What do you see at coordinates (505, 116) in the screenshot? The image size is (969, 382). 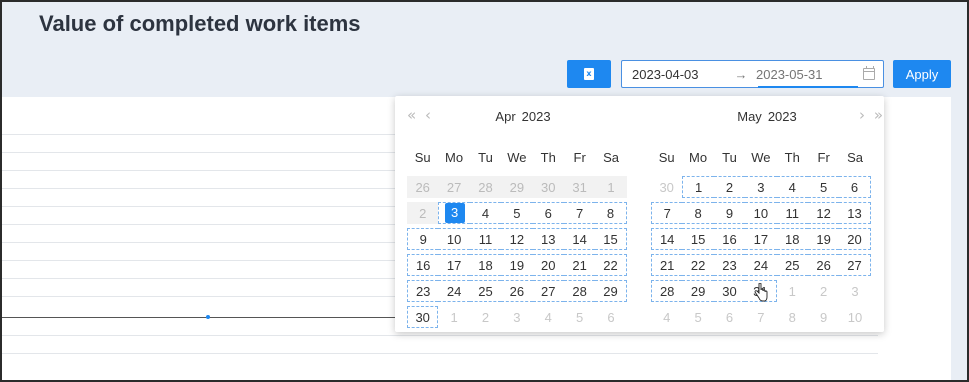 I see `month-label: Apr` at bounding box center [505, 116].